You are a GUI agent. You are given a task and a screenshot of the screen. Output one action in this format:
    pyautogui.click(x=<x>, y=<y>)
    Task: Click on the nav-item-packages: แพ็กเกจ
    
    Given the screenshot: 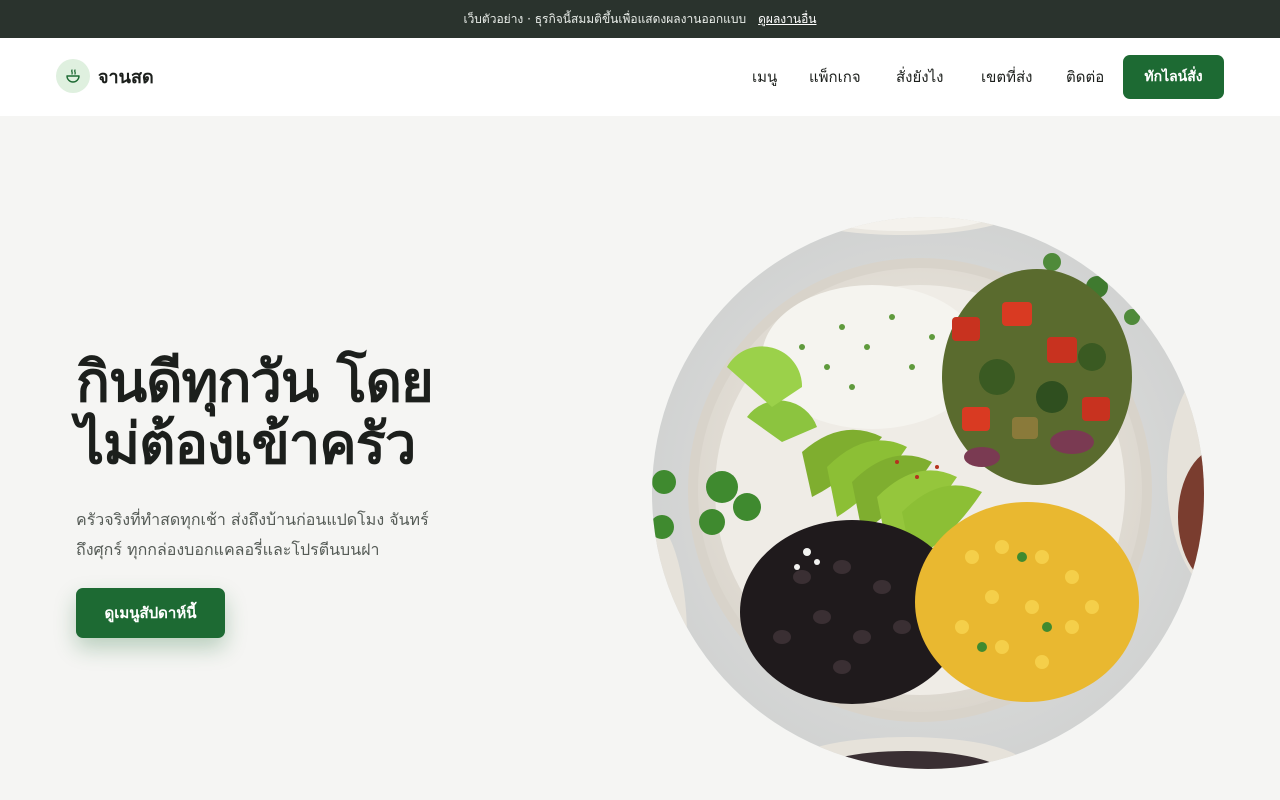 What is the action you would take?
    pyautogui.click(x=835, y=77)
    